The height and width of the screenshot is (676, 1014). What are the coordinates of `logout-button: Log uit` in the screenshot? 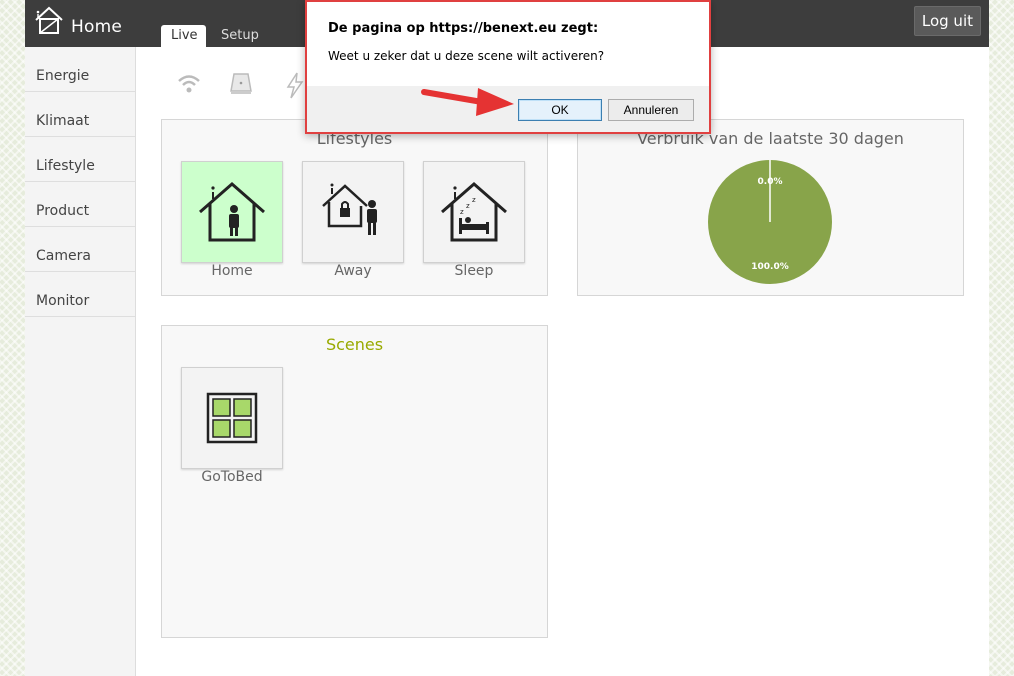 It's located at (947, 21).